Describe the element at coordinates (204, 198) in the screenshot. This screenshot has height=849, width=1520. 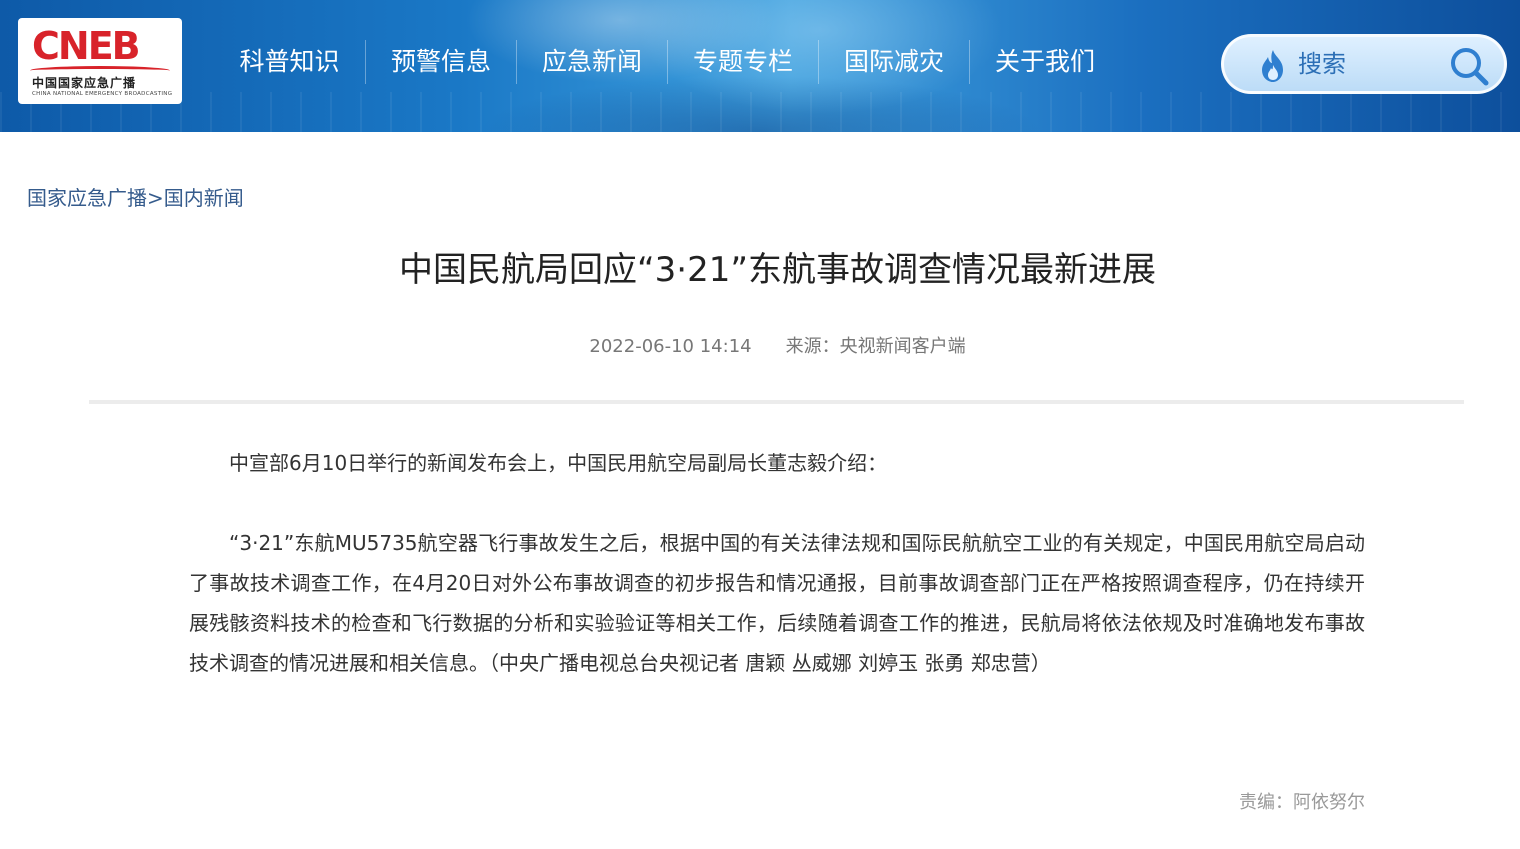
I see `breadcrumb-current: 国内新闻` at that location.